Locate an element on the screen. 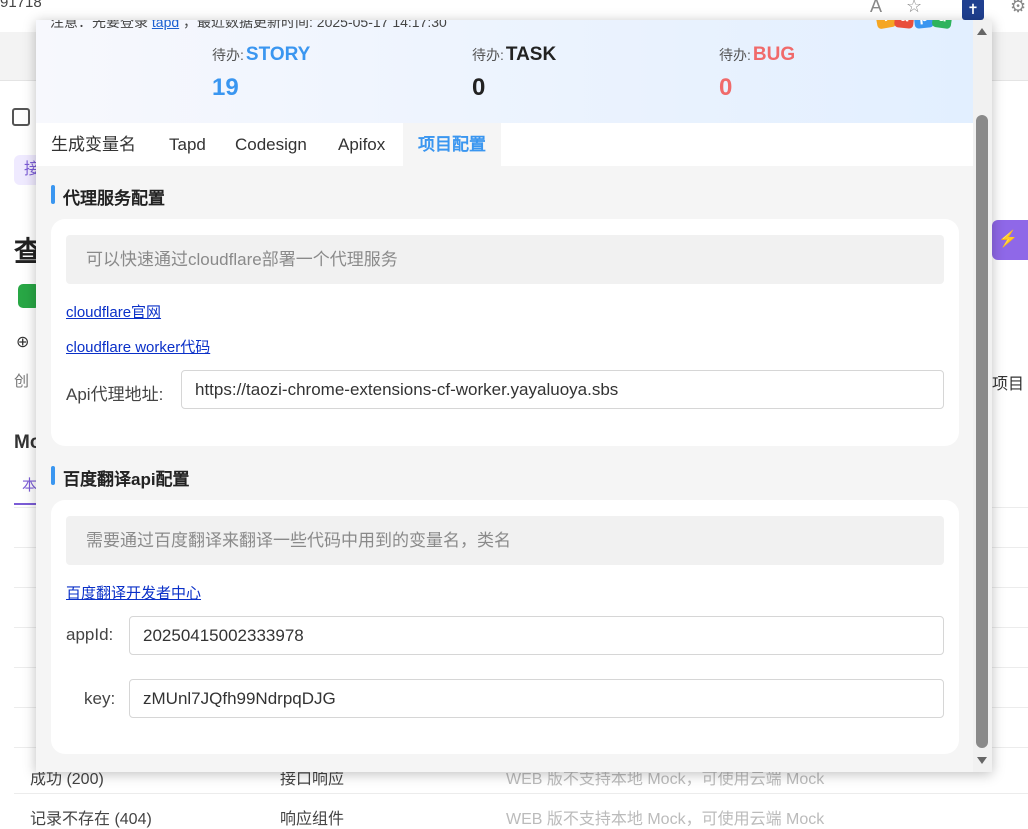  key-label: key: is located at coordinates (100, 698).